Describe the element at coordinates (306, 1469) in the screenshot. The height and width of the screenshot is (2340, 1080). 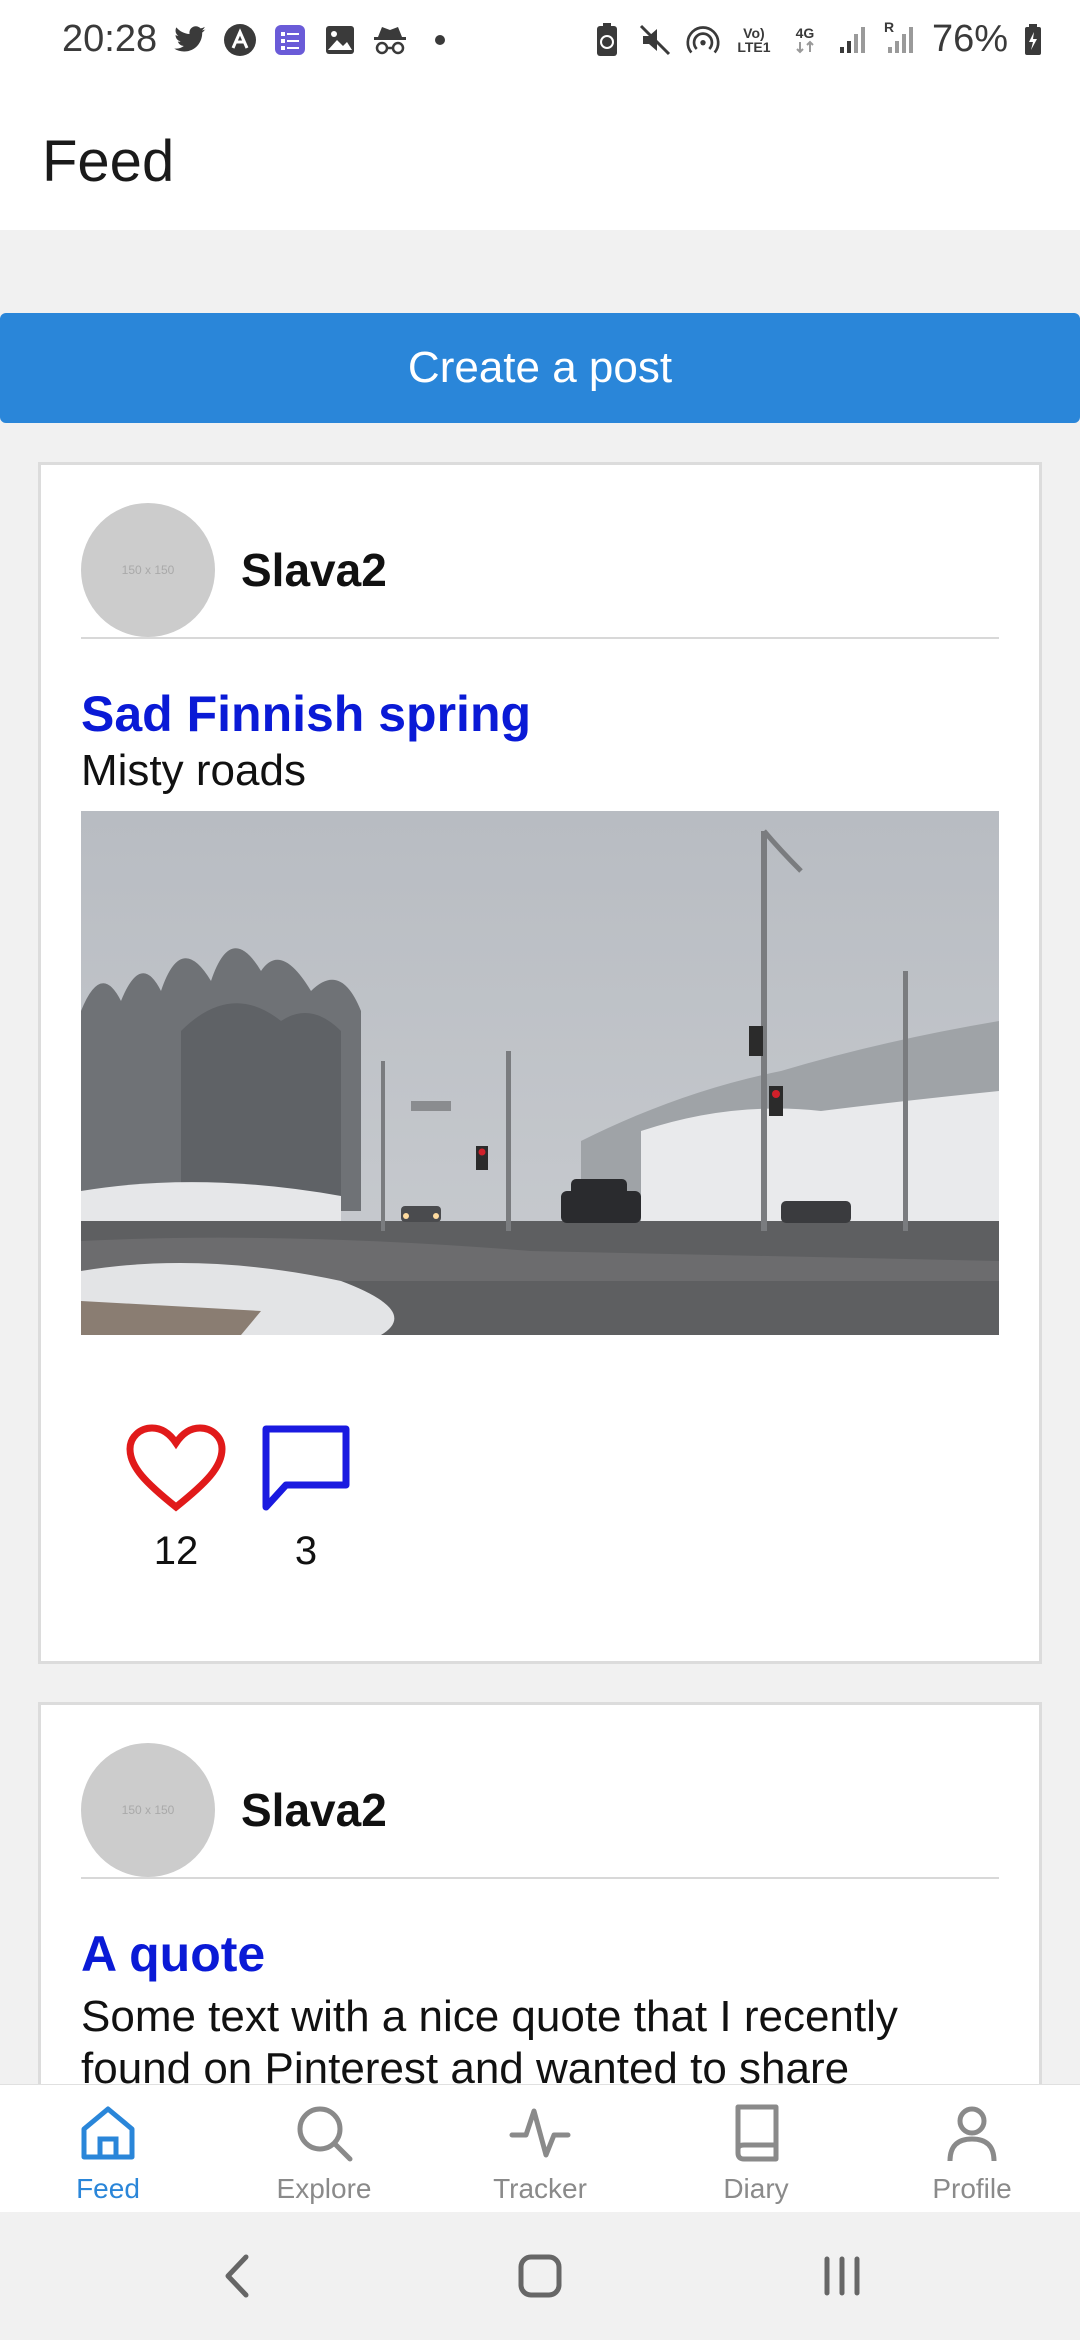
I see `comment-icon` at that location.